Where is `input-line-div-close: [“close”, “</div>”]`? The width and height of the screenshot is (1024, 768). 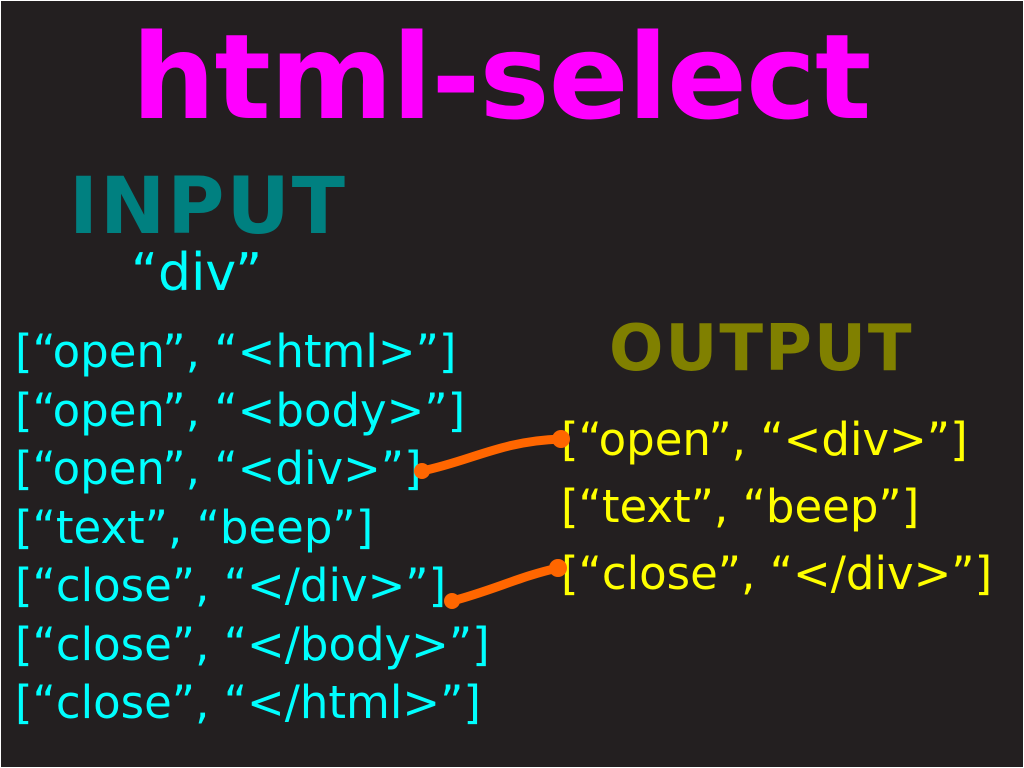
input-line-div-close: [“close”, “</div>”] is located at coordinates (231, 585).